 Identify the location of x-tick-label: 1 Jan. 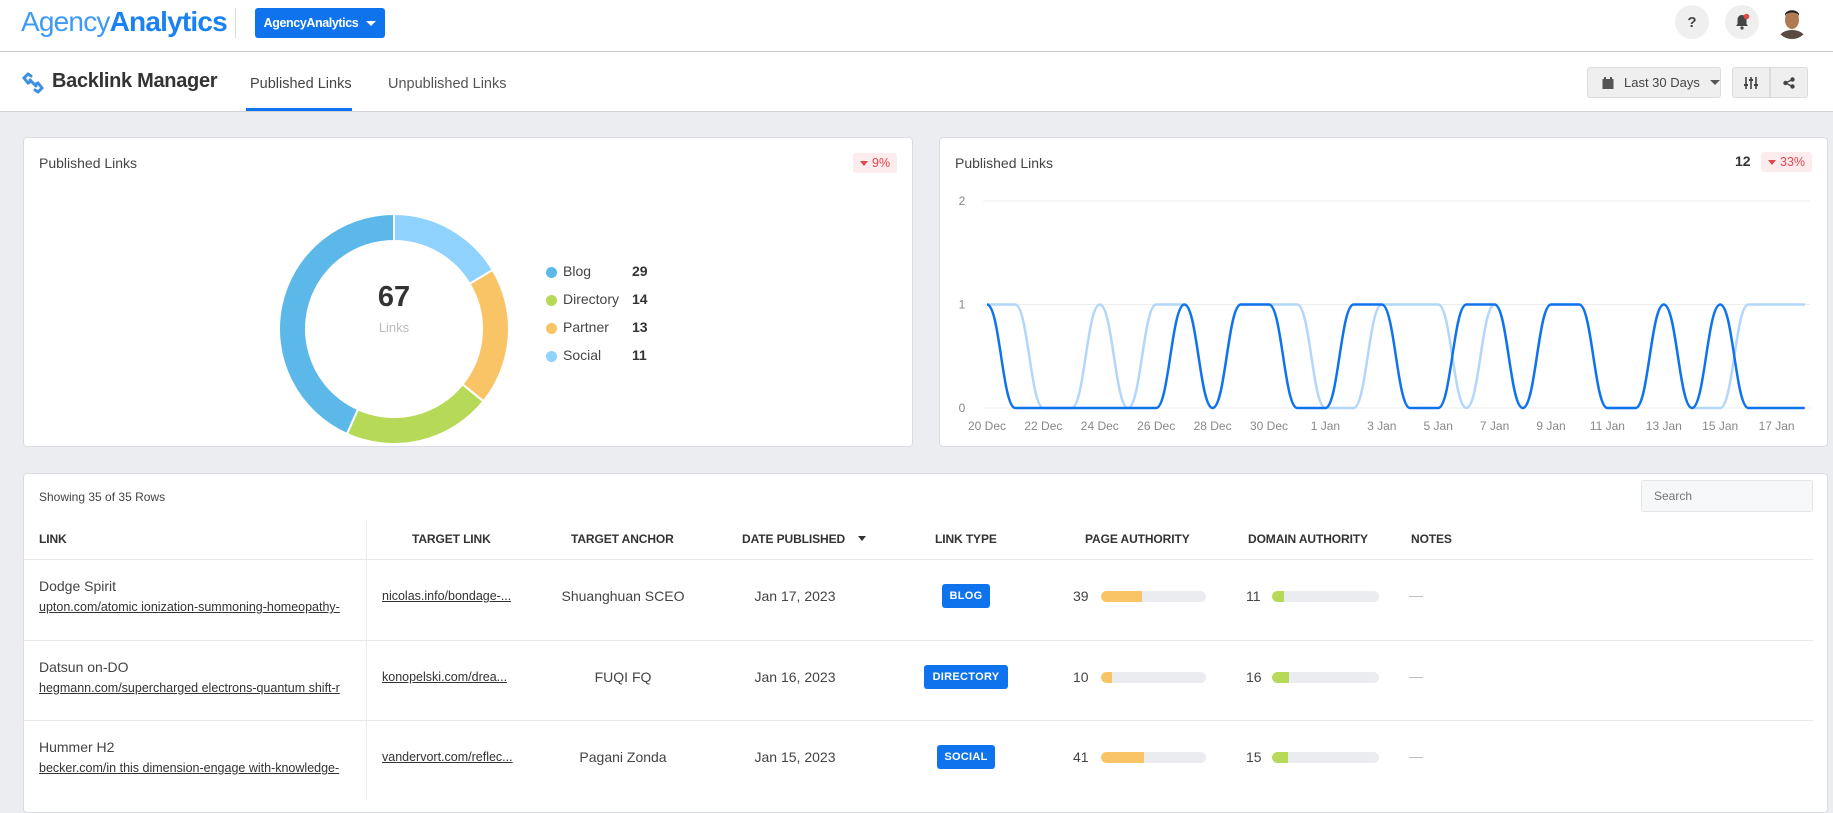
(1325, 426).